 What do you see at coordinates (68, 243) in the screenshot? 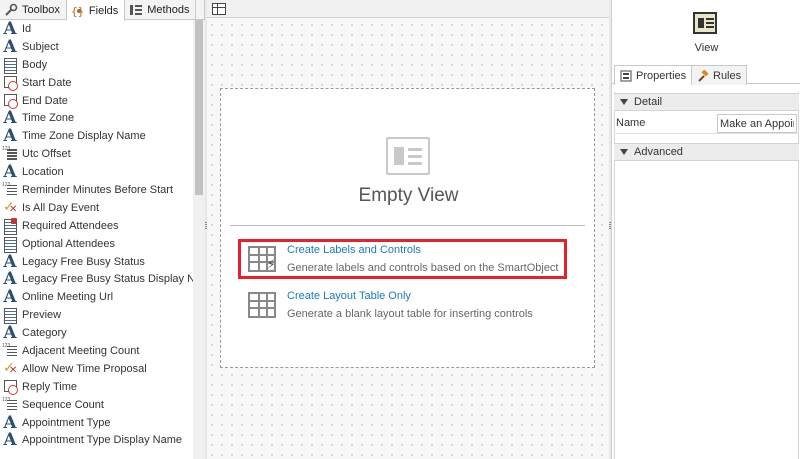
I see `field-label: Optional Attendees` at bounding box center [68, 243].